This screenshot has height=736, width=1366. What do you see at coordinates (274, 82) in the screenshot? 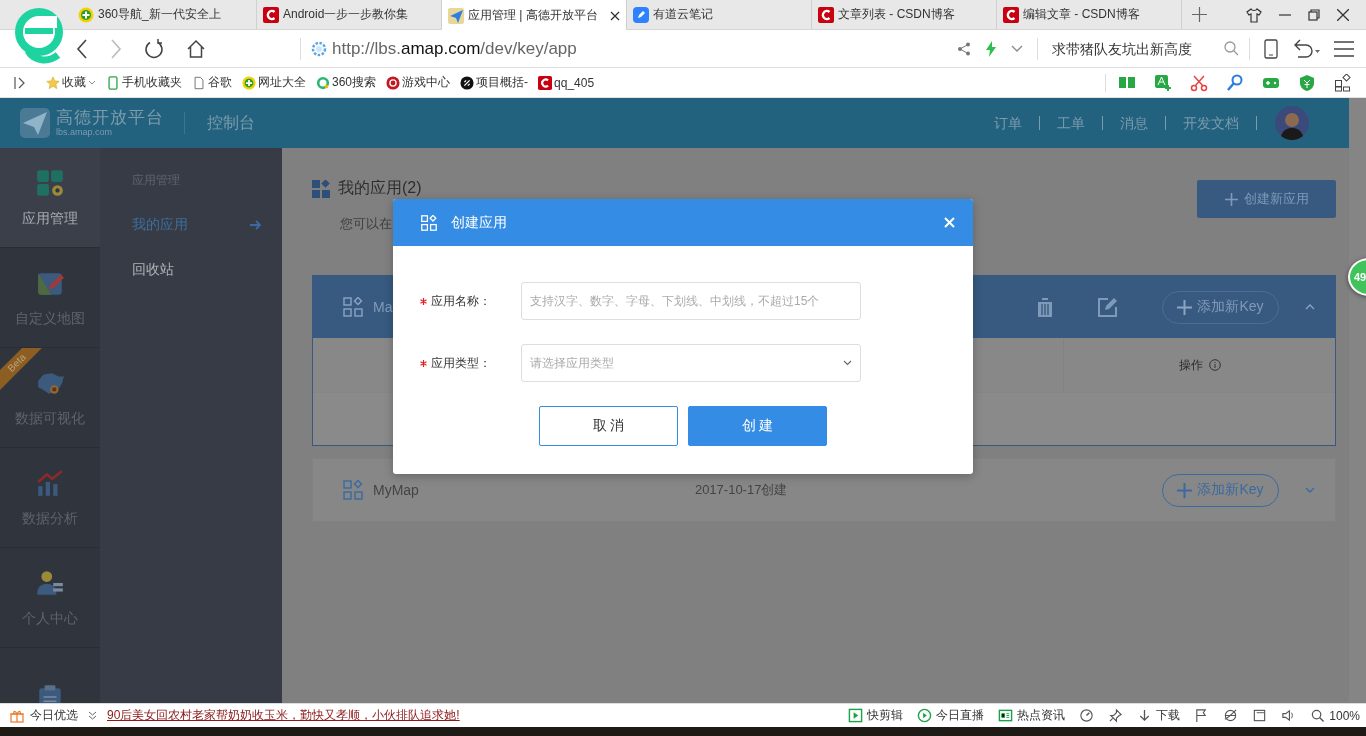
I see `bookmark: 网址大全` at bounding box center [274, 82].